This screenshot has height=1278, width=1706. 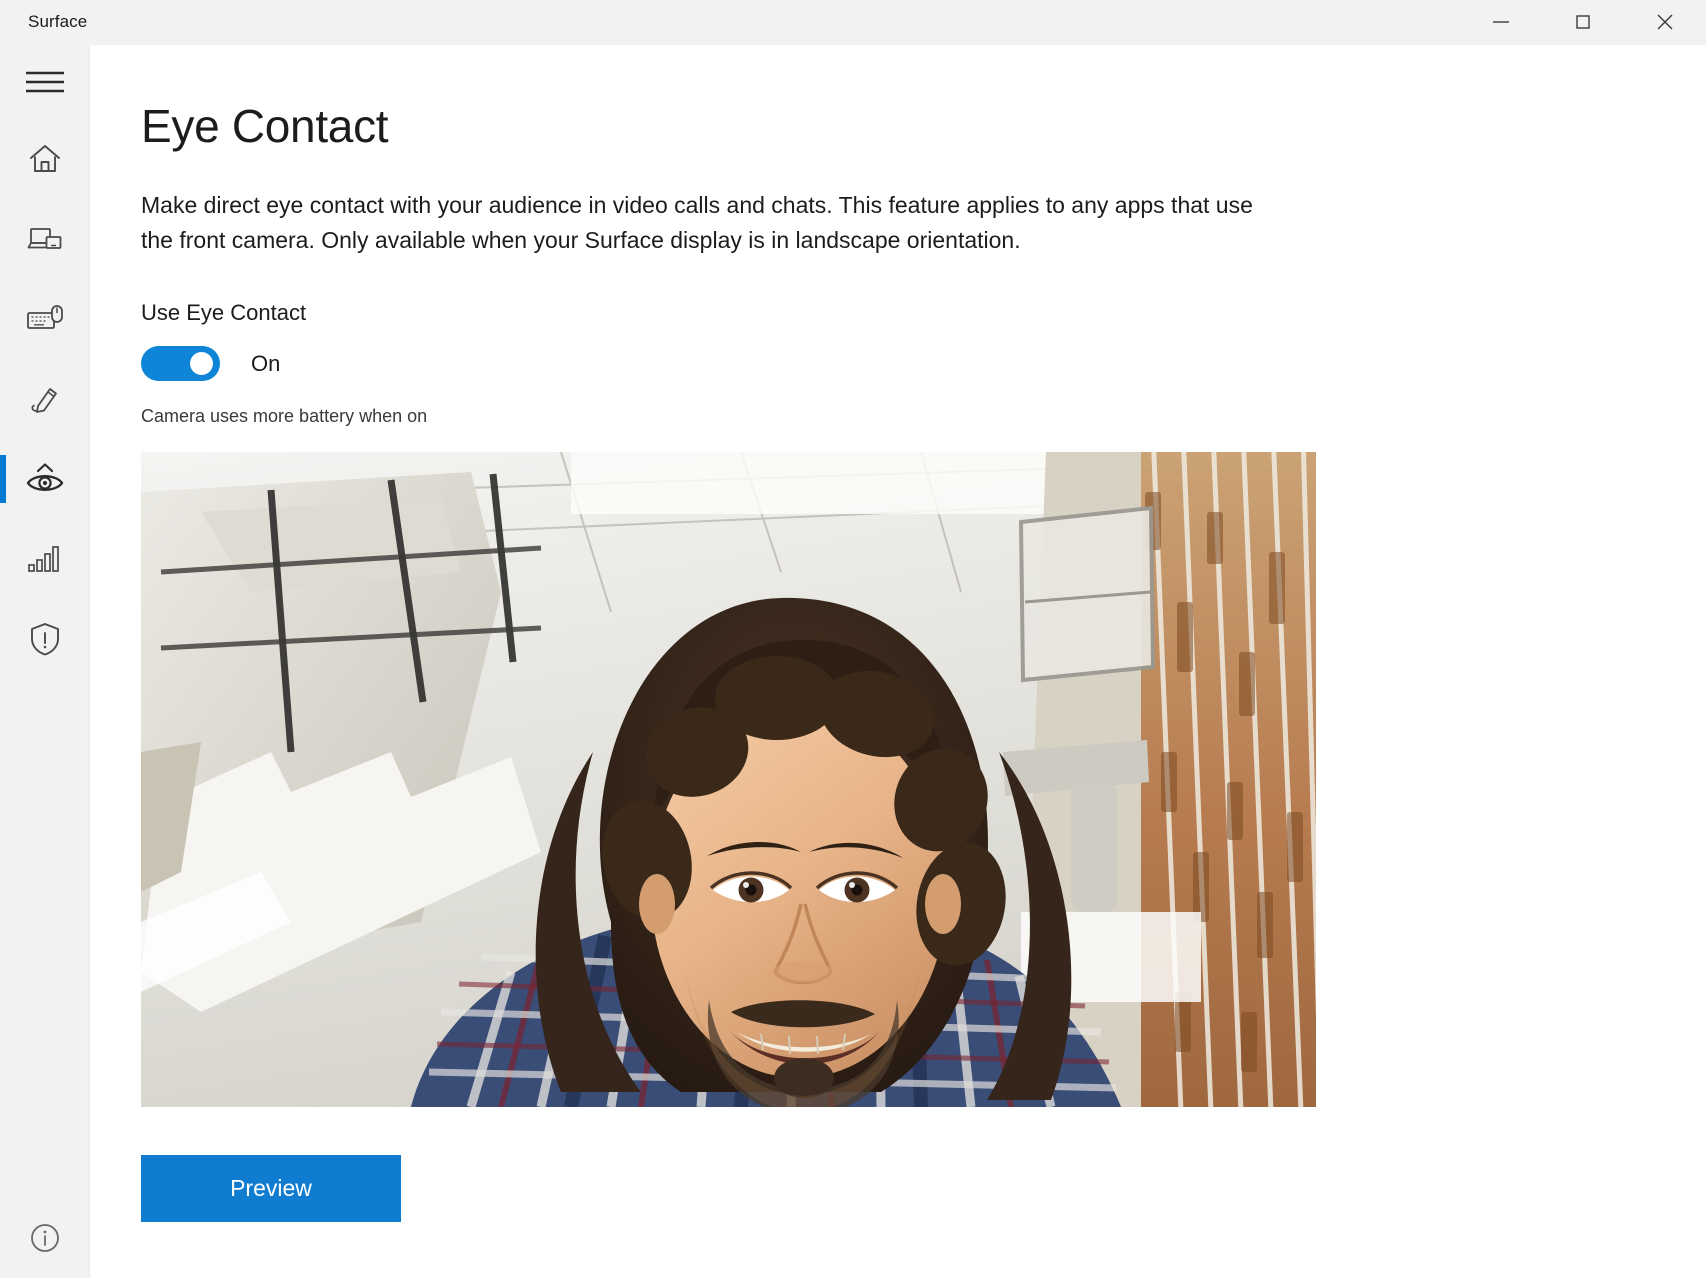 I want to click on sidebar, so click(x=45, y=661).